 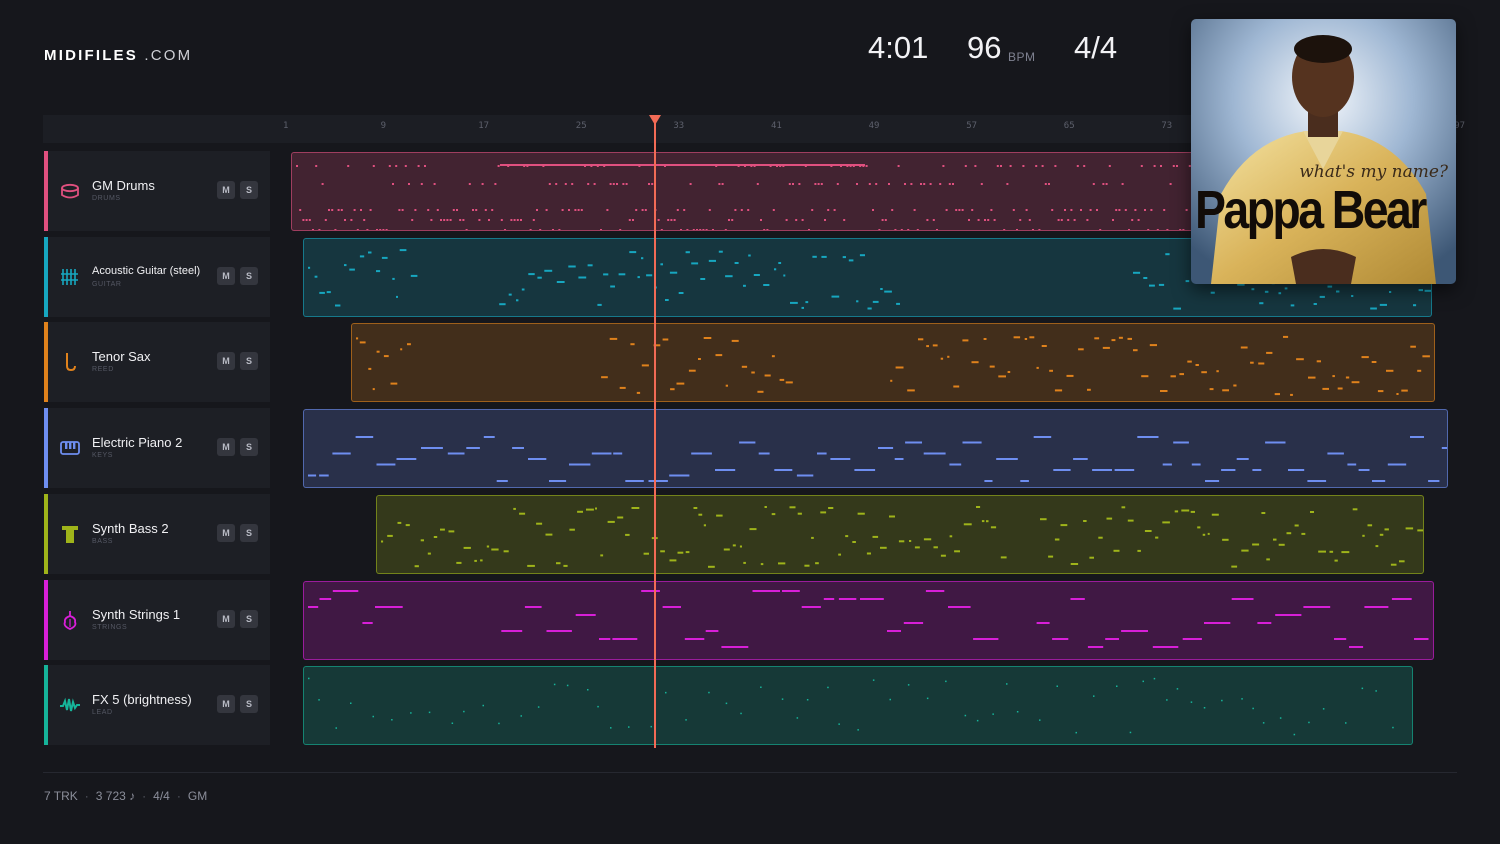 What do you see at coordinates (157, 362) in the screenshot?
I see `track-header: Tenor Sax REED M S` at bounding box center [157, 362].